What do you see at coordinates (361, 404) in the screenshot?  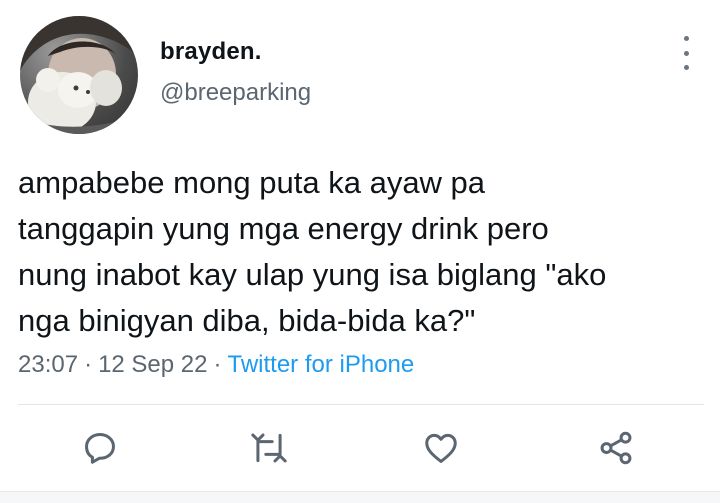 I see `divider` at bounding box center [361, 404].